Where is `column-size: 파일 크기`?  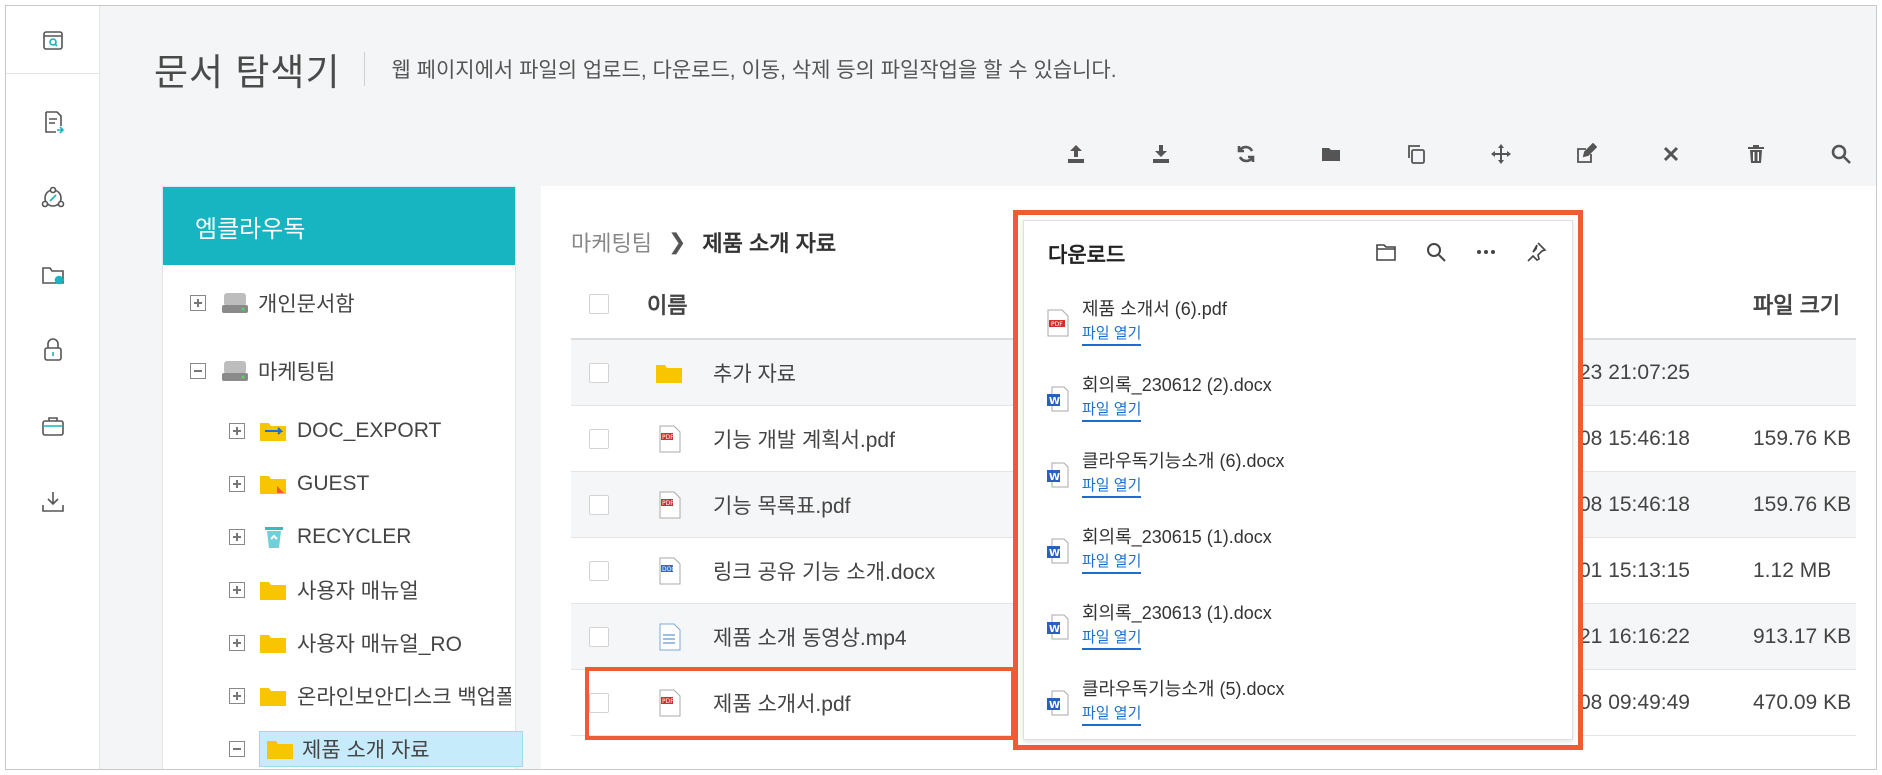 column-size: 파일 크기 is located at coordinates (1796, 304).